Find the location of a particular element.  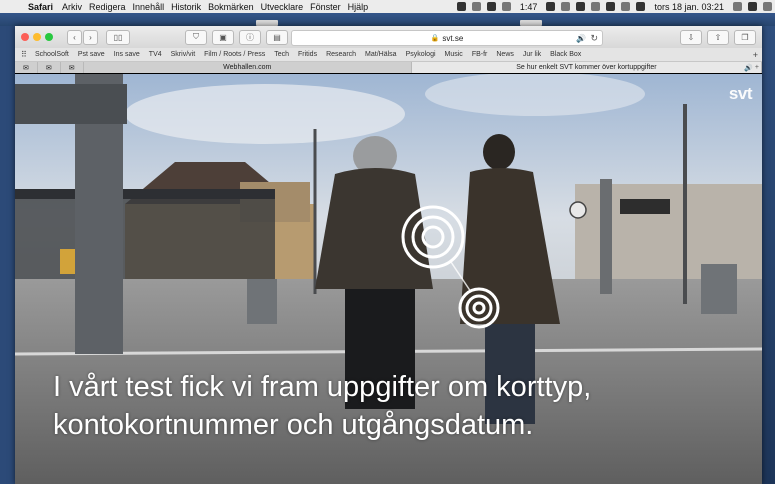

search-icon is located at coordinates (737, 6).